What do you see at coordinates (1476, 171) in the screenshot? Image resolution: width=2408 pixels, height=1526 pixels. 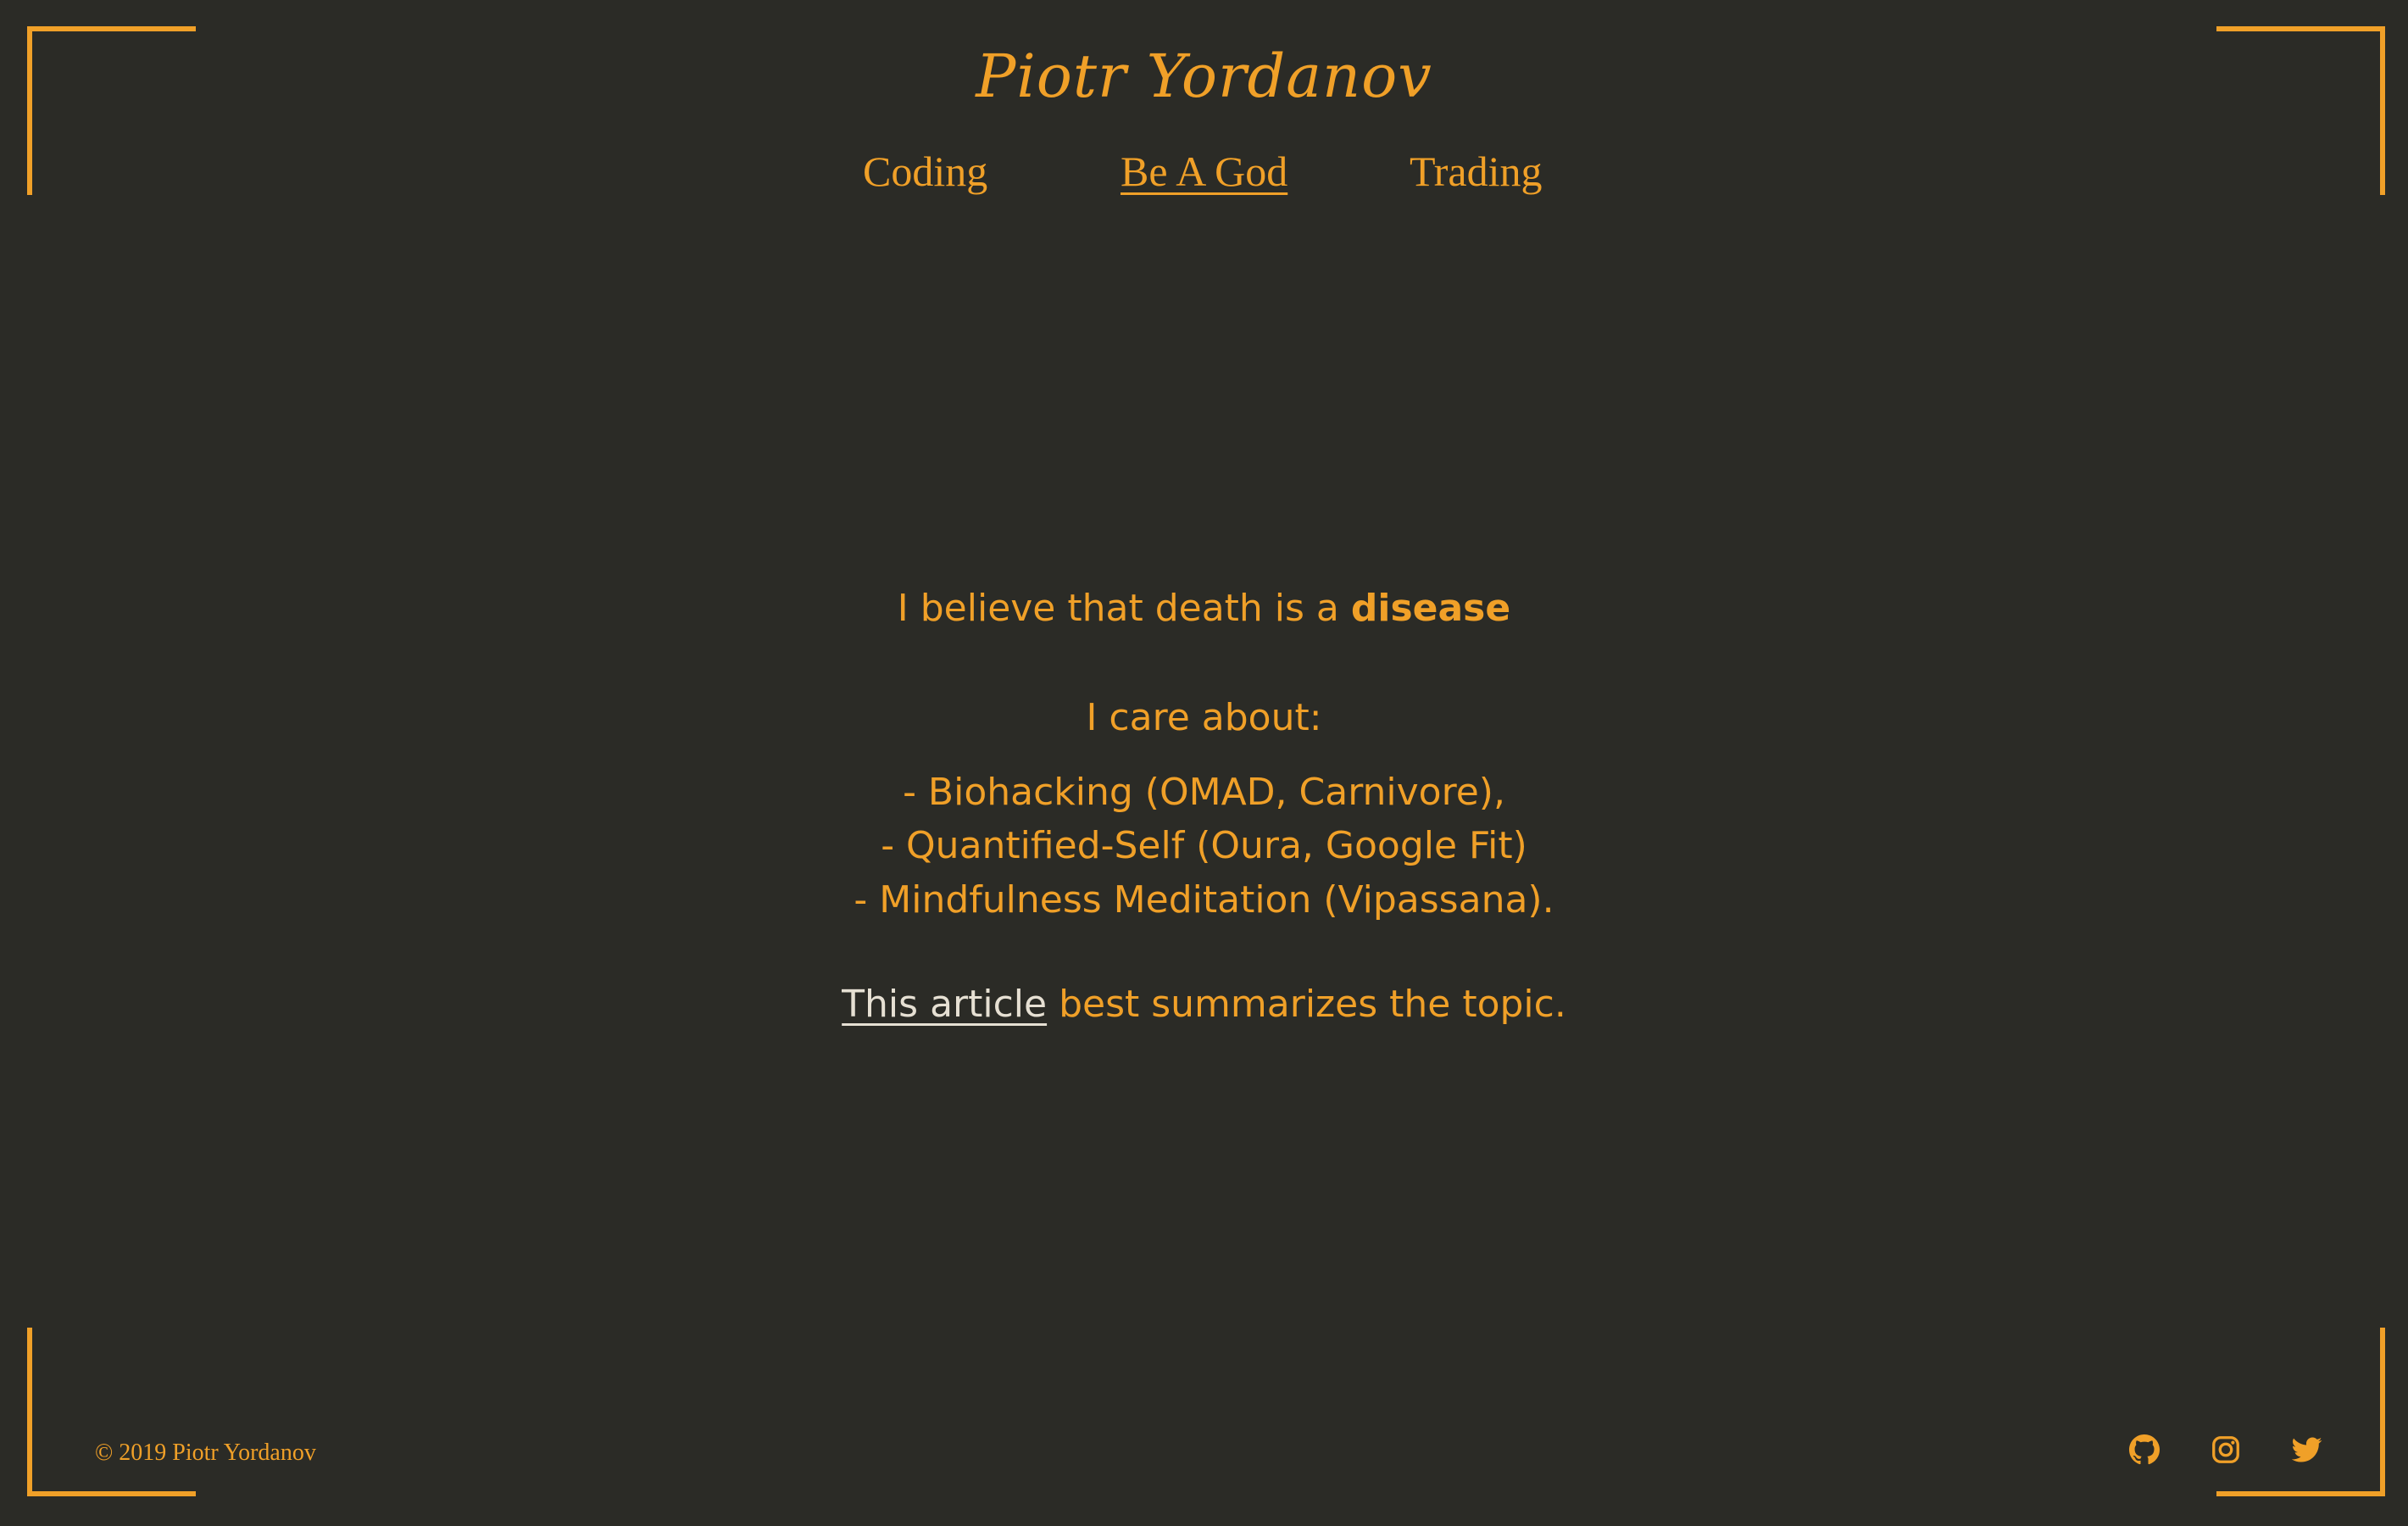 I see `nav-item-trading: Trading` at bounding box center [1476, 171].